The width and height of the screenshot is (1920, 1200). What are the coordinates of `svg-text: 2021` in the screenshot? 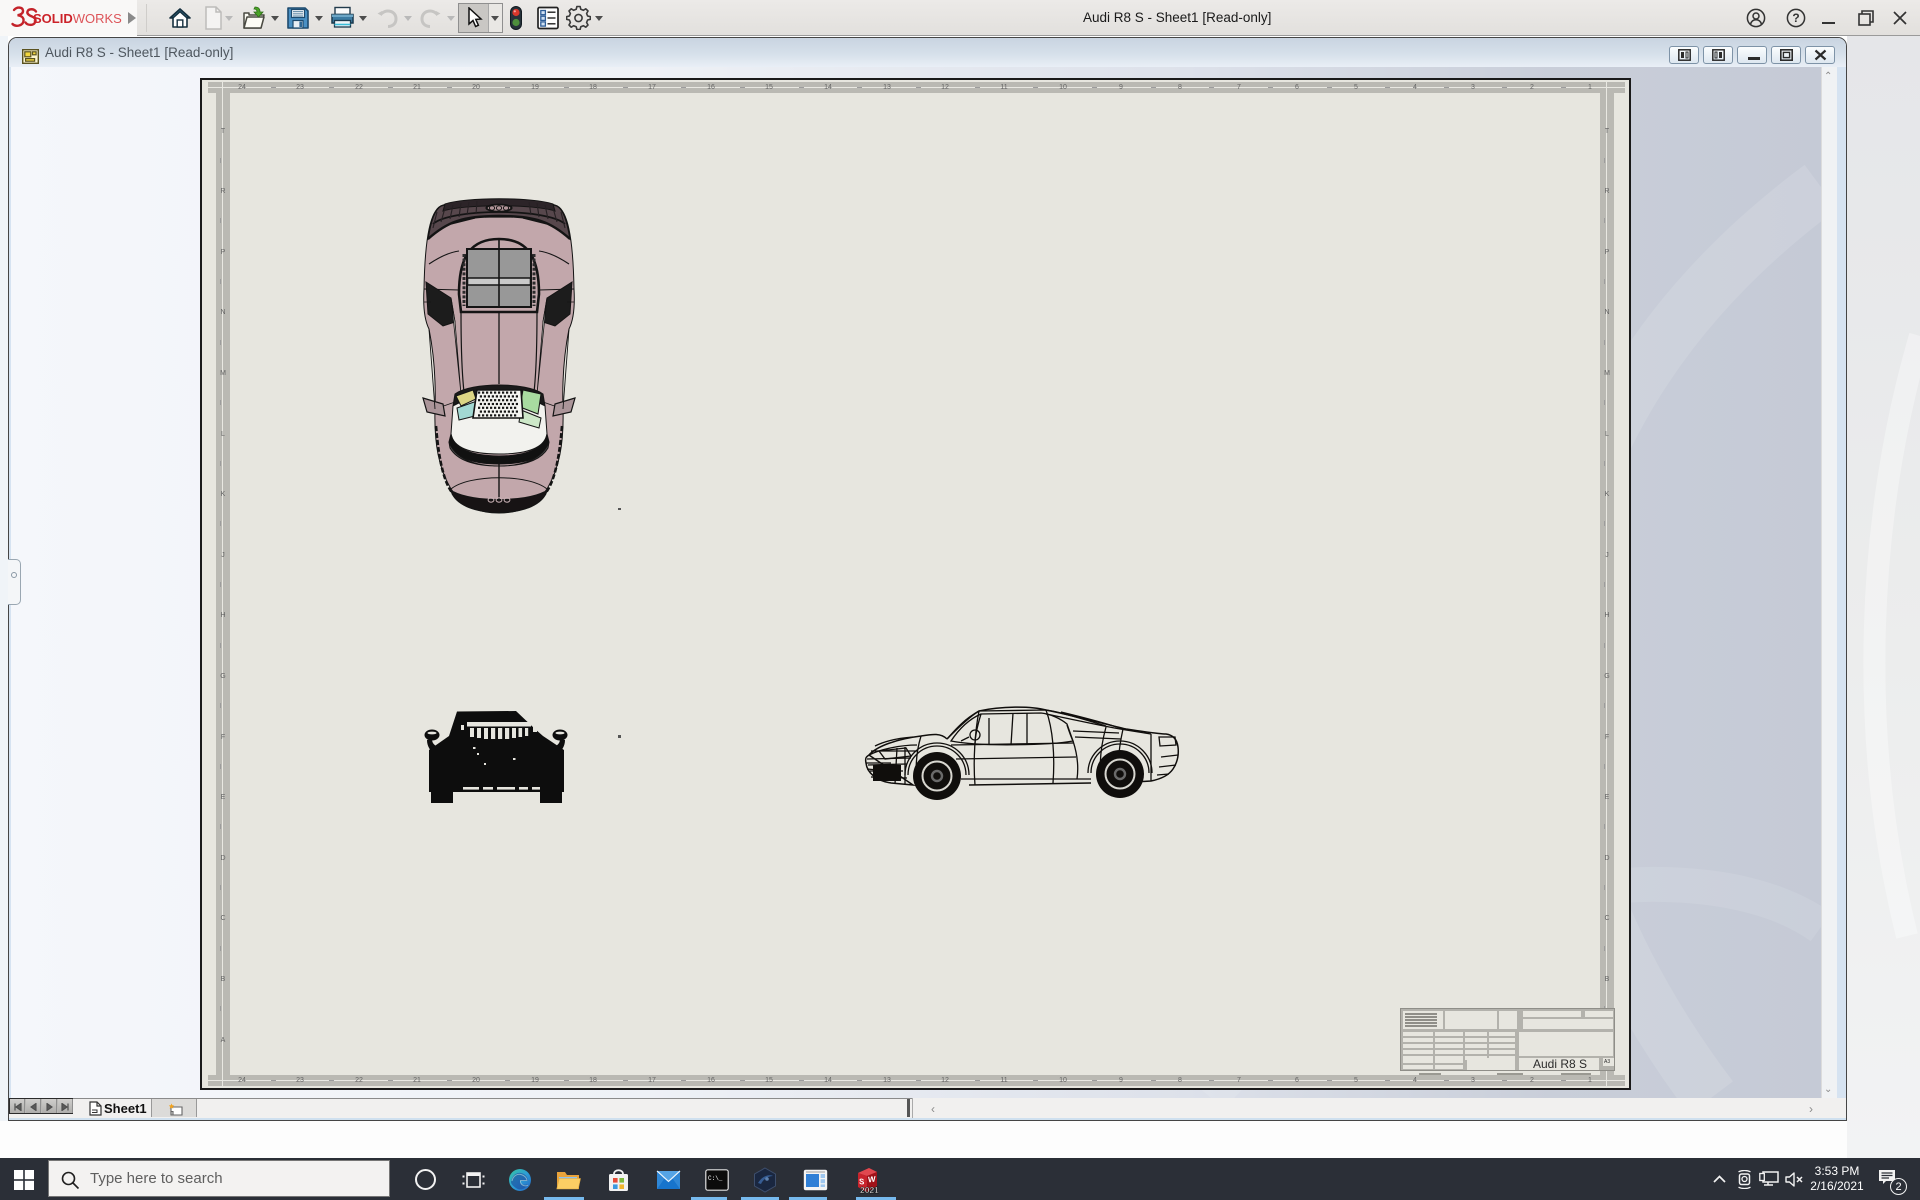 It's located at (869, 1189).